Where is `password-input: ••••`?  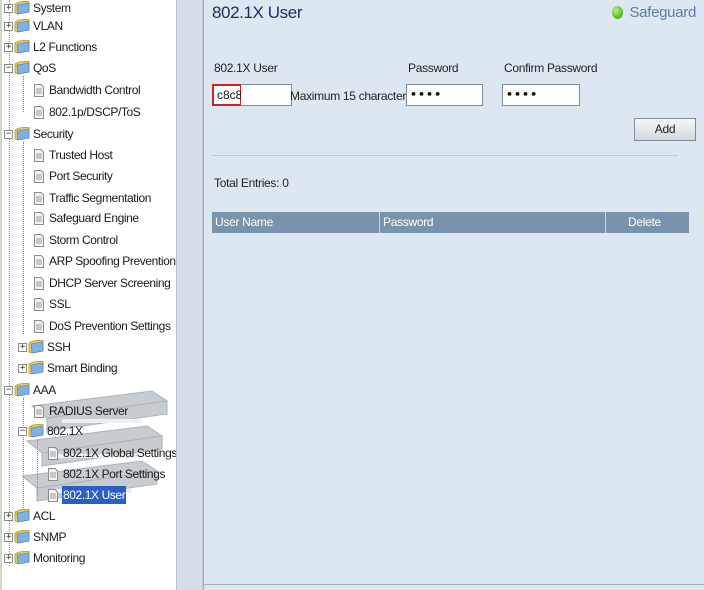 password-input: •••• is located at coordinates (444, 95).